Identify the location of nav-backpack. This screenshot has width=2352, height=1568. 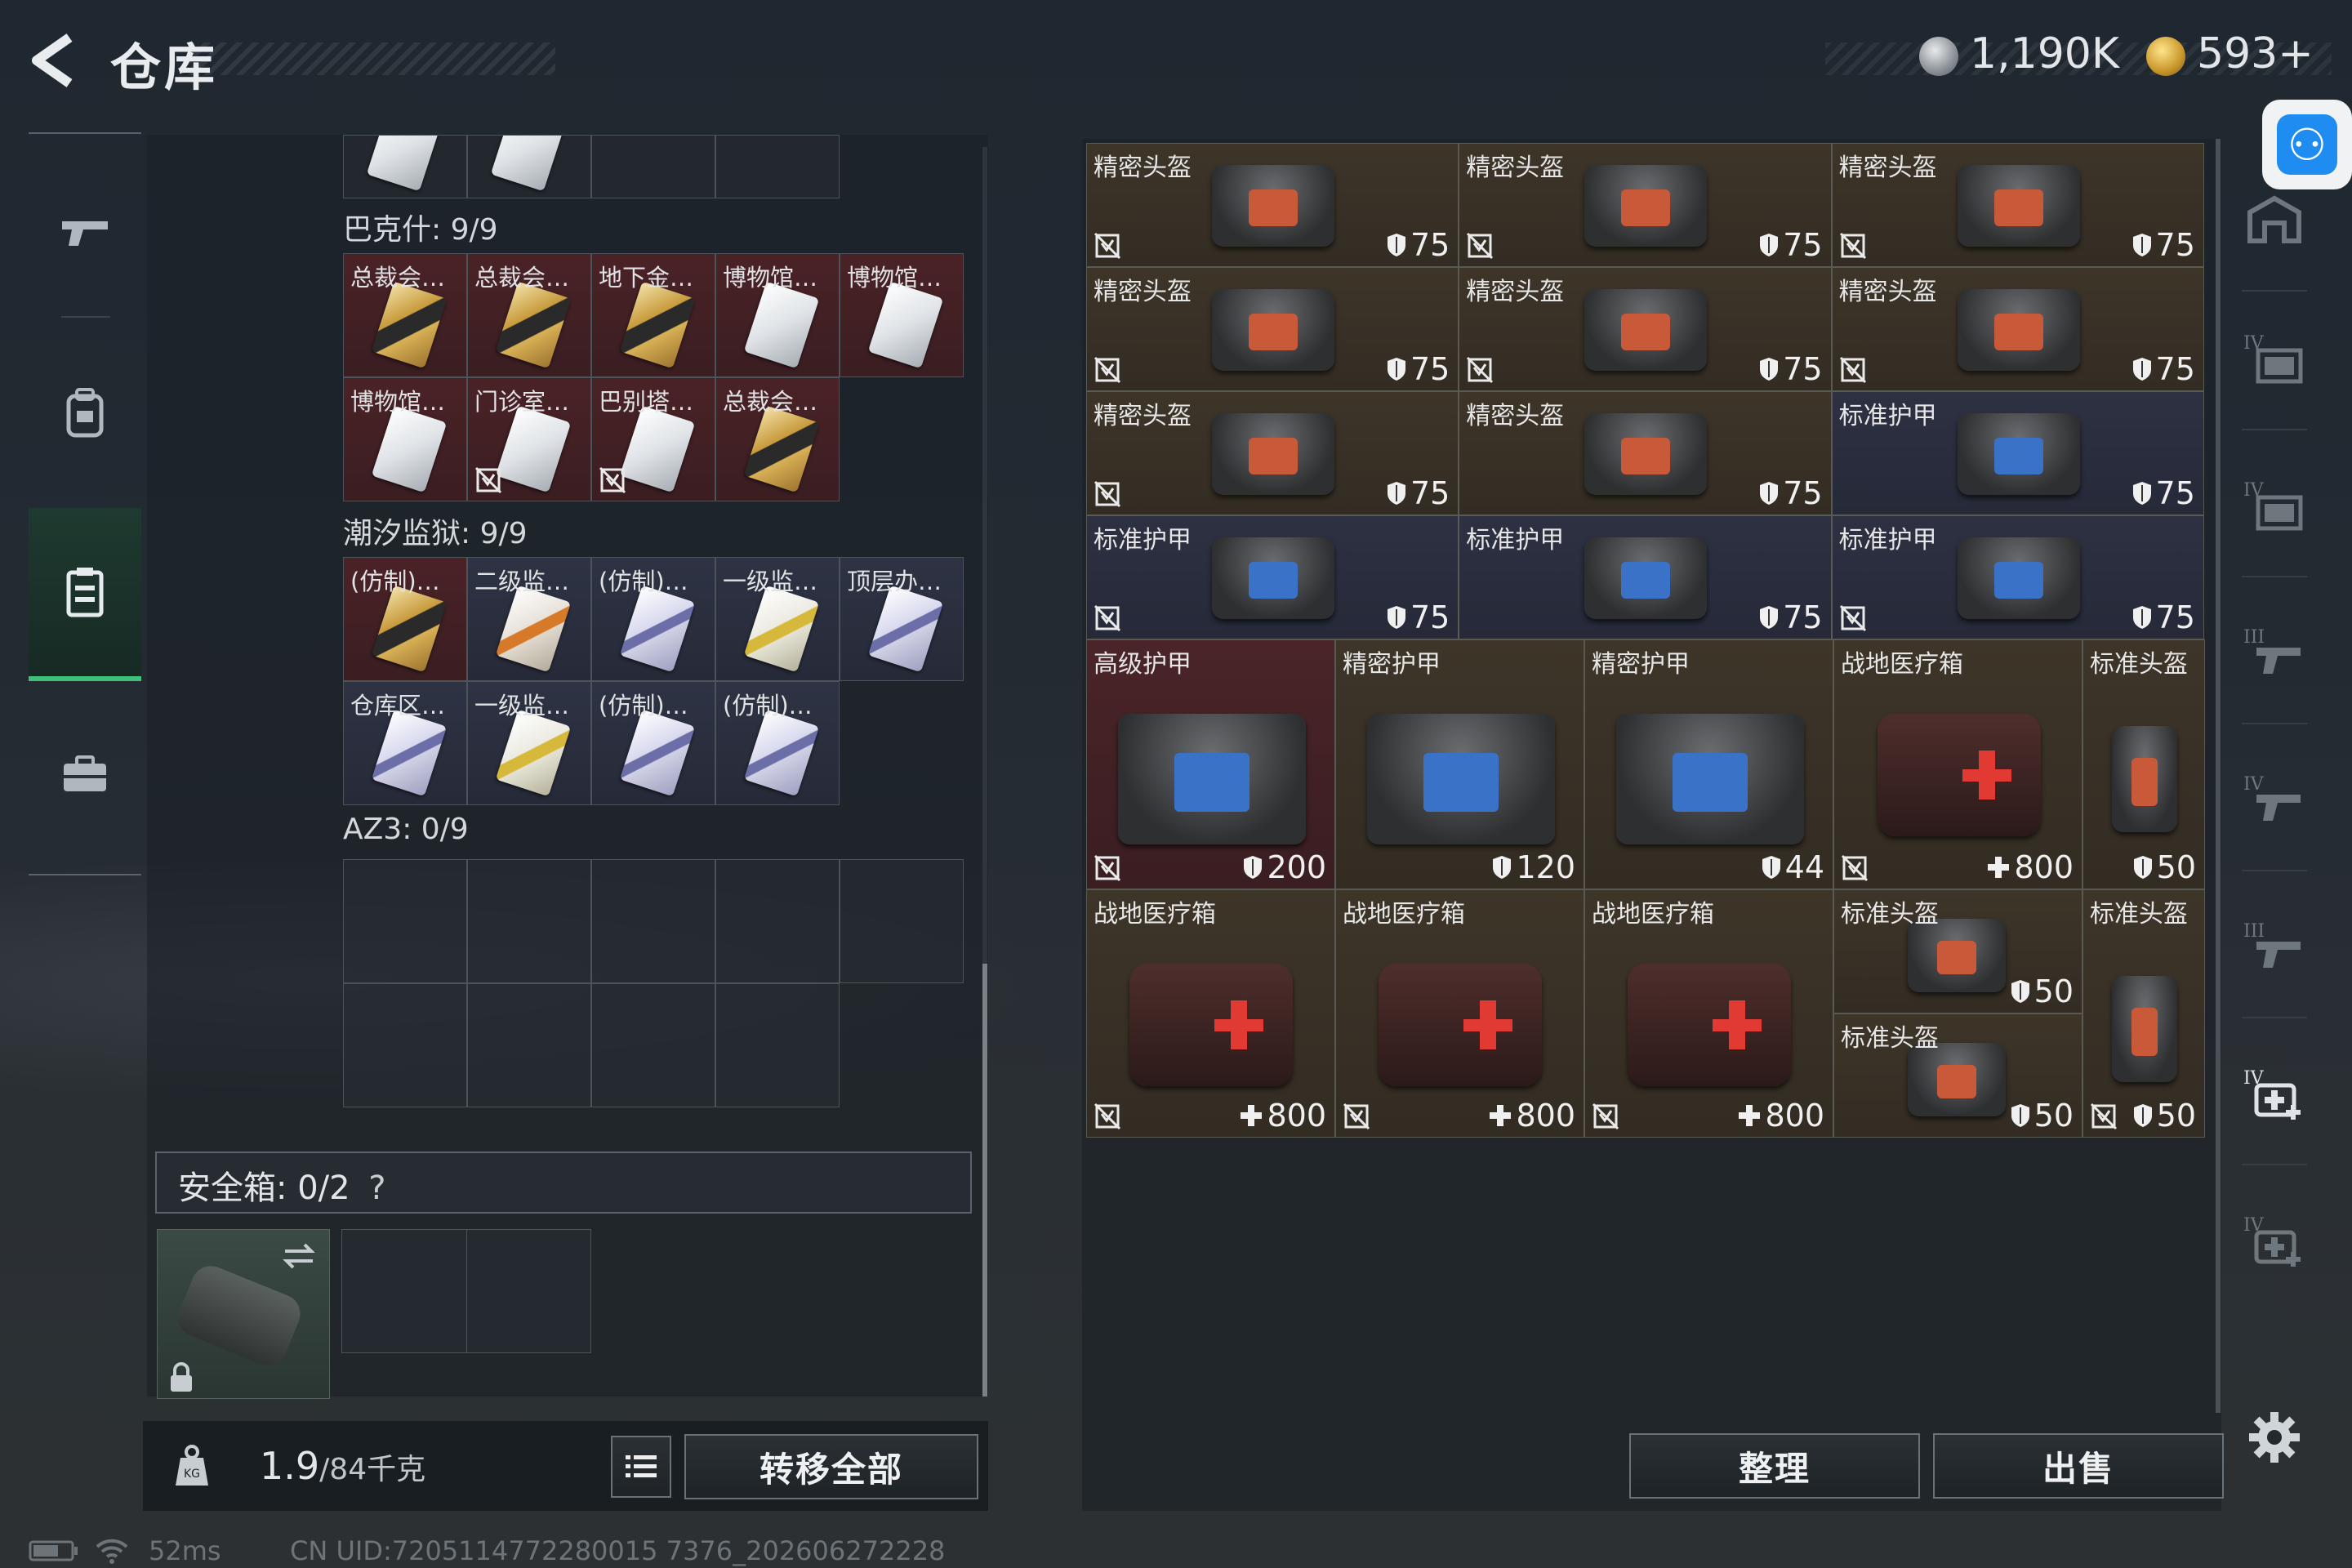
(85, 412).